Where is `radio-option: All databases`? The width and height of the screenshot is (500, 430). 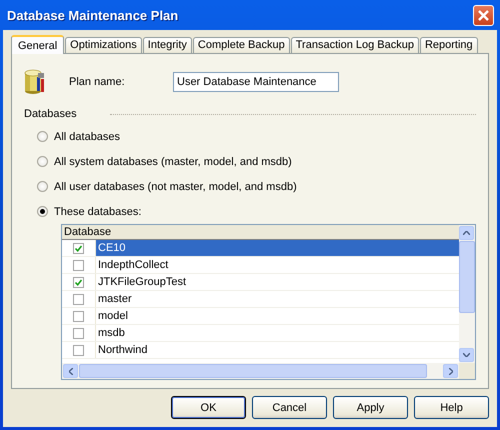
radio-option: All databases is located at coordinates (256, 136).